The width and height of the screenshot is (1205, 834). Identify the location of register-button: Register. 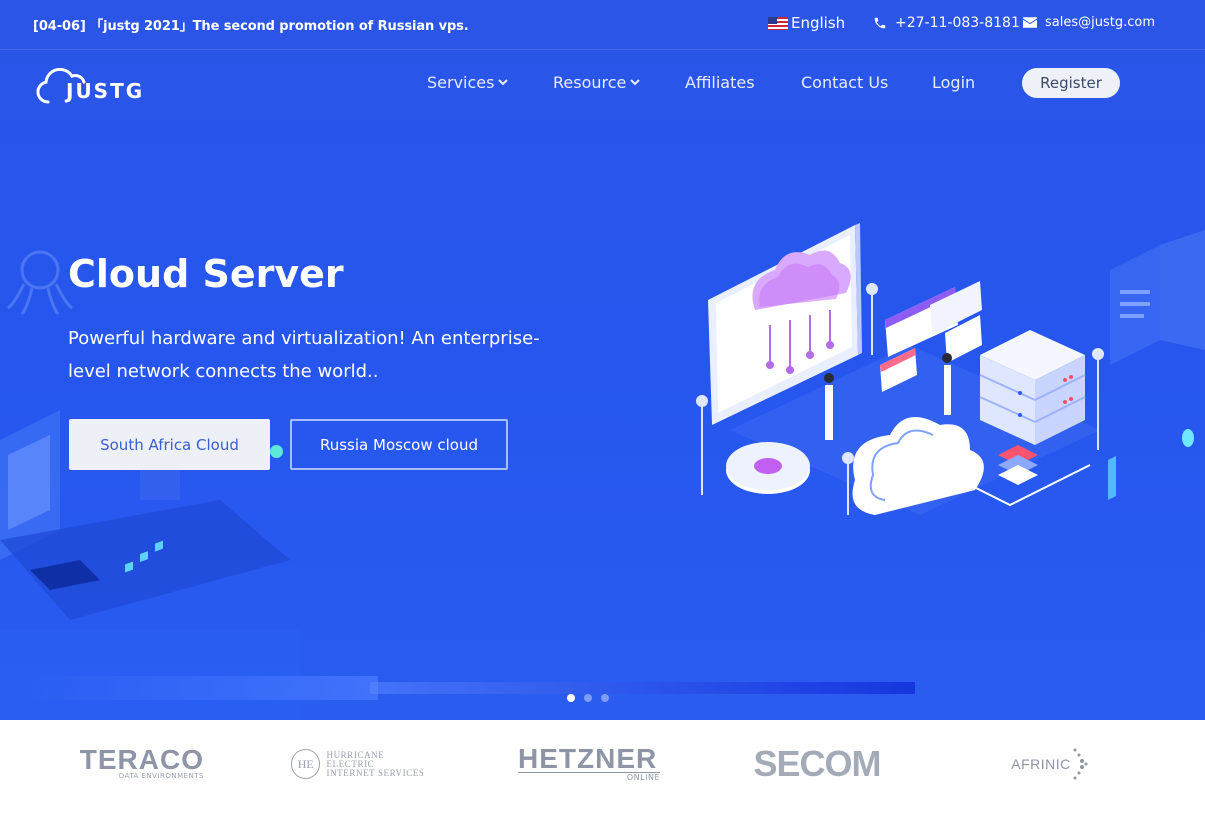
(1071, 83).